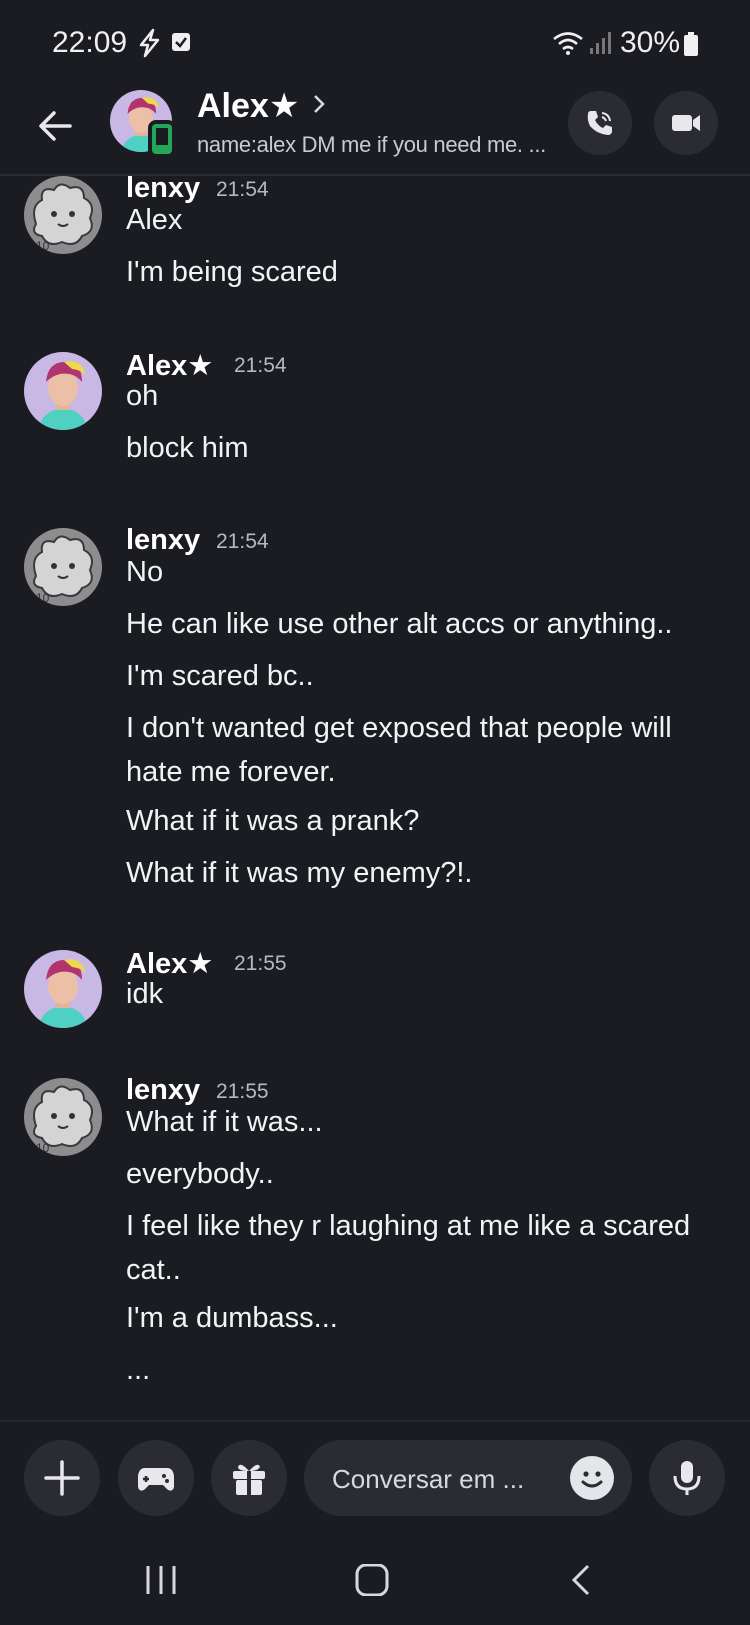 The height and width of the screenshot is (1625, 750). What do you see at coordinates (56, 126) in the screenshot?
I see `arrow-left-icon` at bounding box center [56, 126].